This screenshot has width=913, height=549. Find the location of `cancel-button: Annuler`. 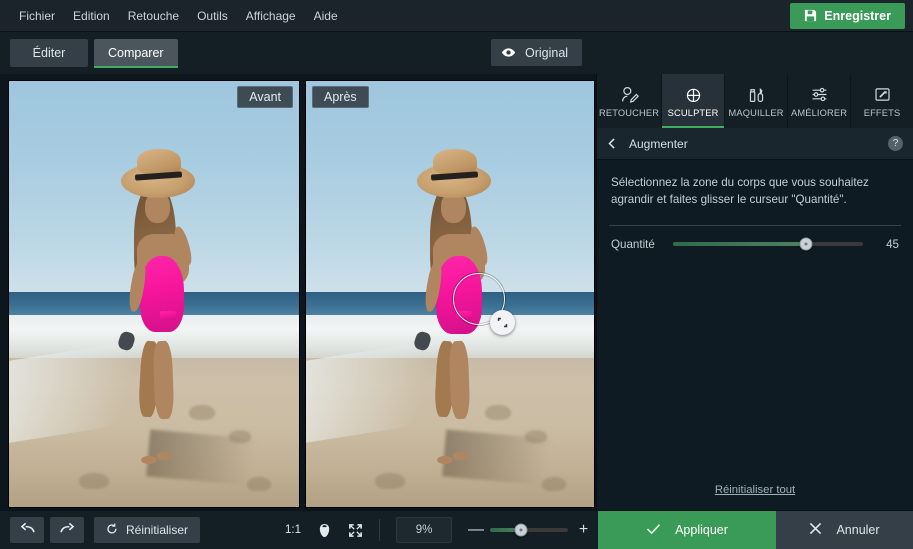

cancel-button: Annuler is located at coordinates (844, 530).